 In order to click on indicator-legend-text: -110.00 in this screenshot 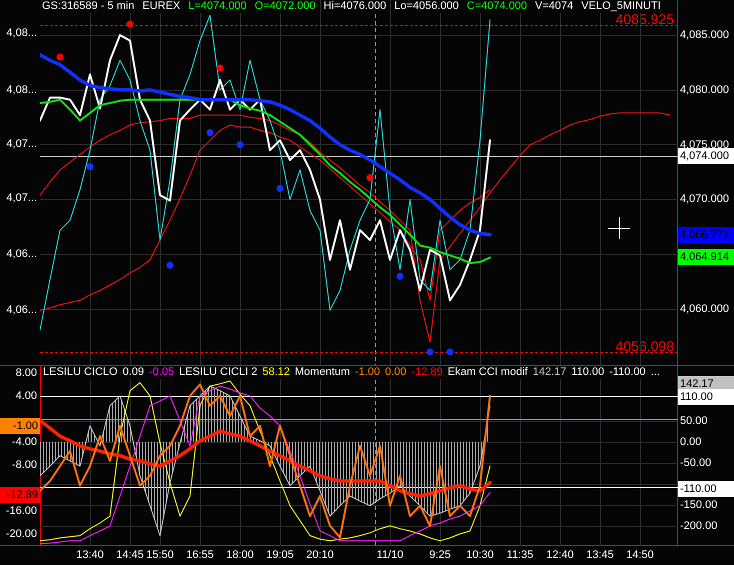, I will do `click(627, 372)`.